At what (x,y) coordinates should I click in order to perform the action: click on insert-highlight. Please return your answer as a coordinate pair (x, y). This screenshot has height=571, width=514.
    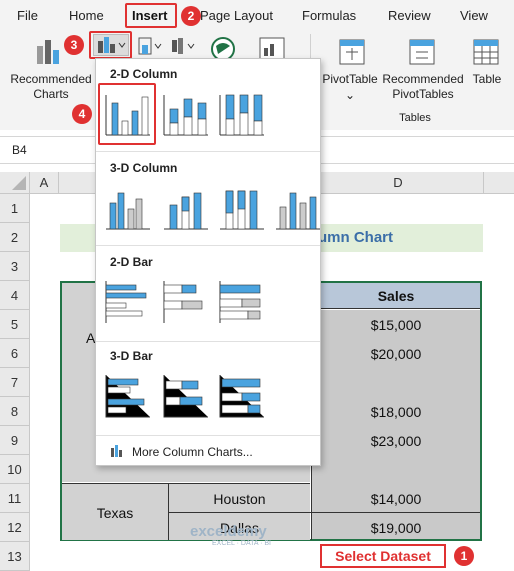
    Looking at the image, I should click on (151, 15).